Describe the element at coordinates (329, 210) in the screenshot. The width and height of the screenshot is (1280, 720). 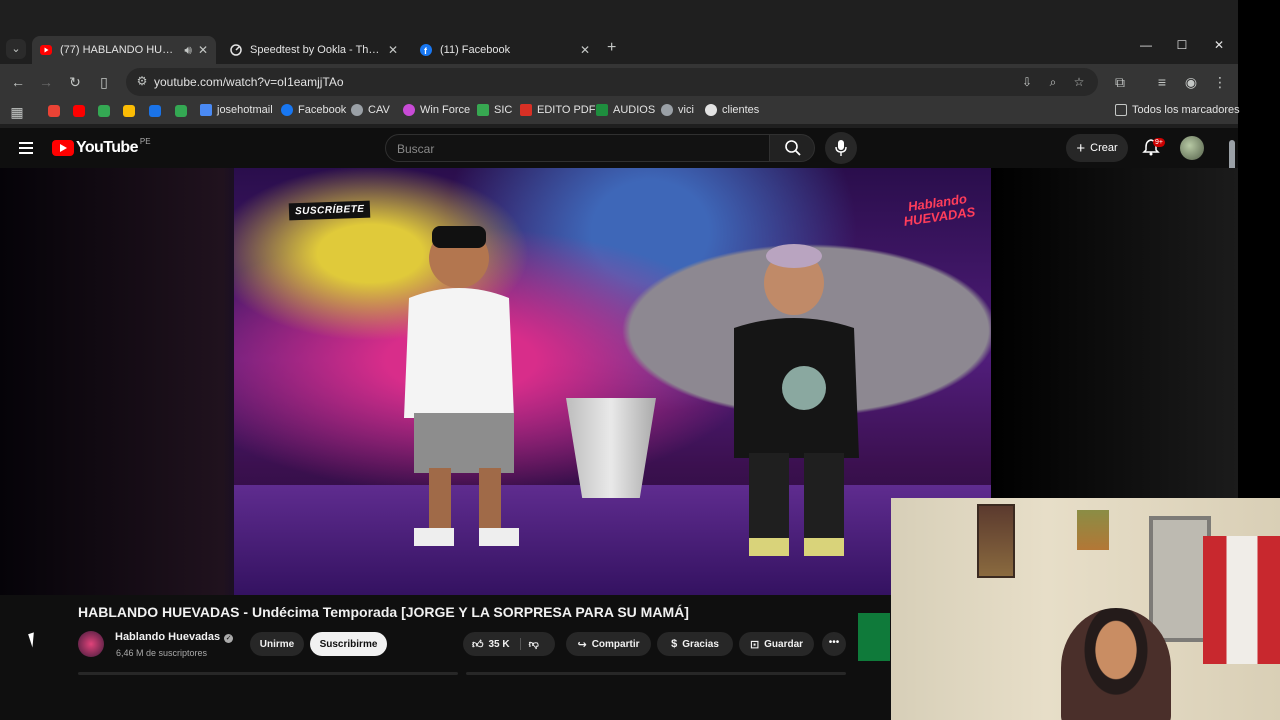
I see `video-subscribe-tag: SUSCRÍBETE` at that location.